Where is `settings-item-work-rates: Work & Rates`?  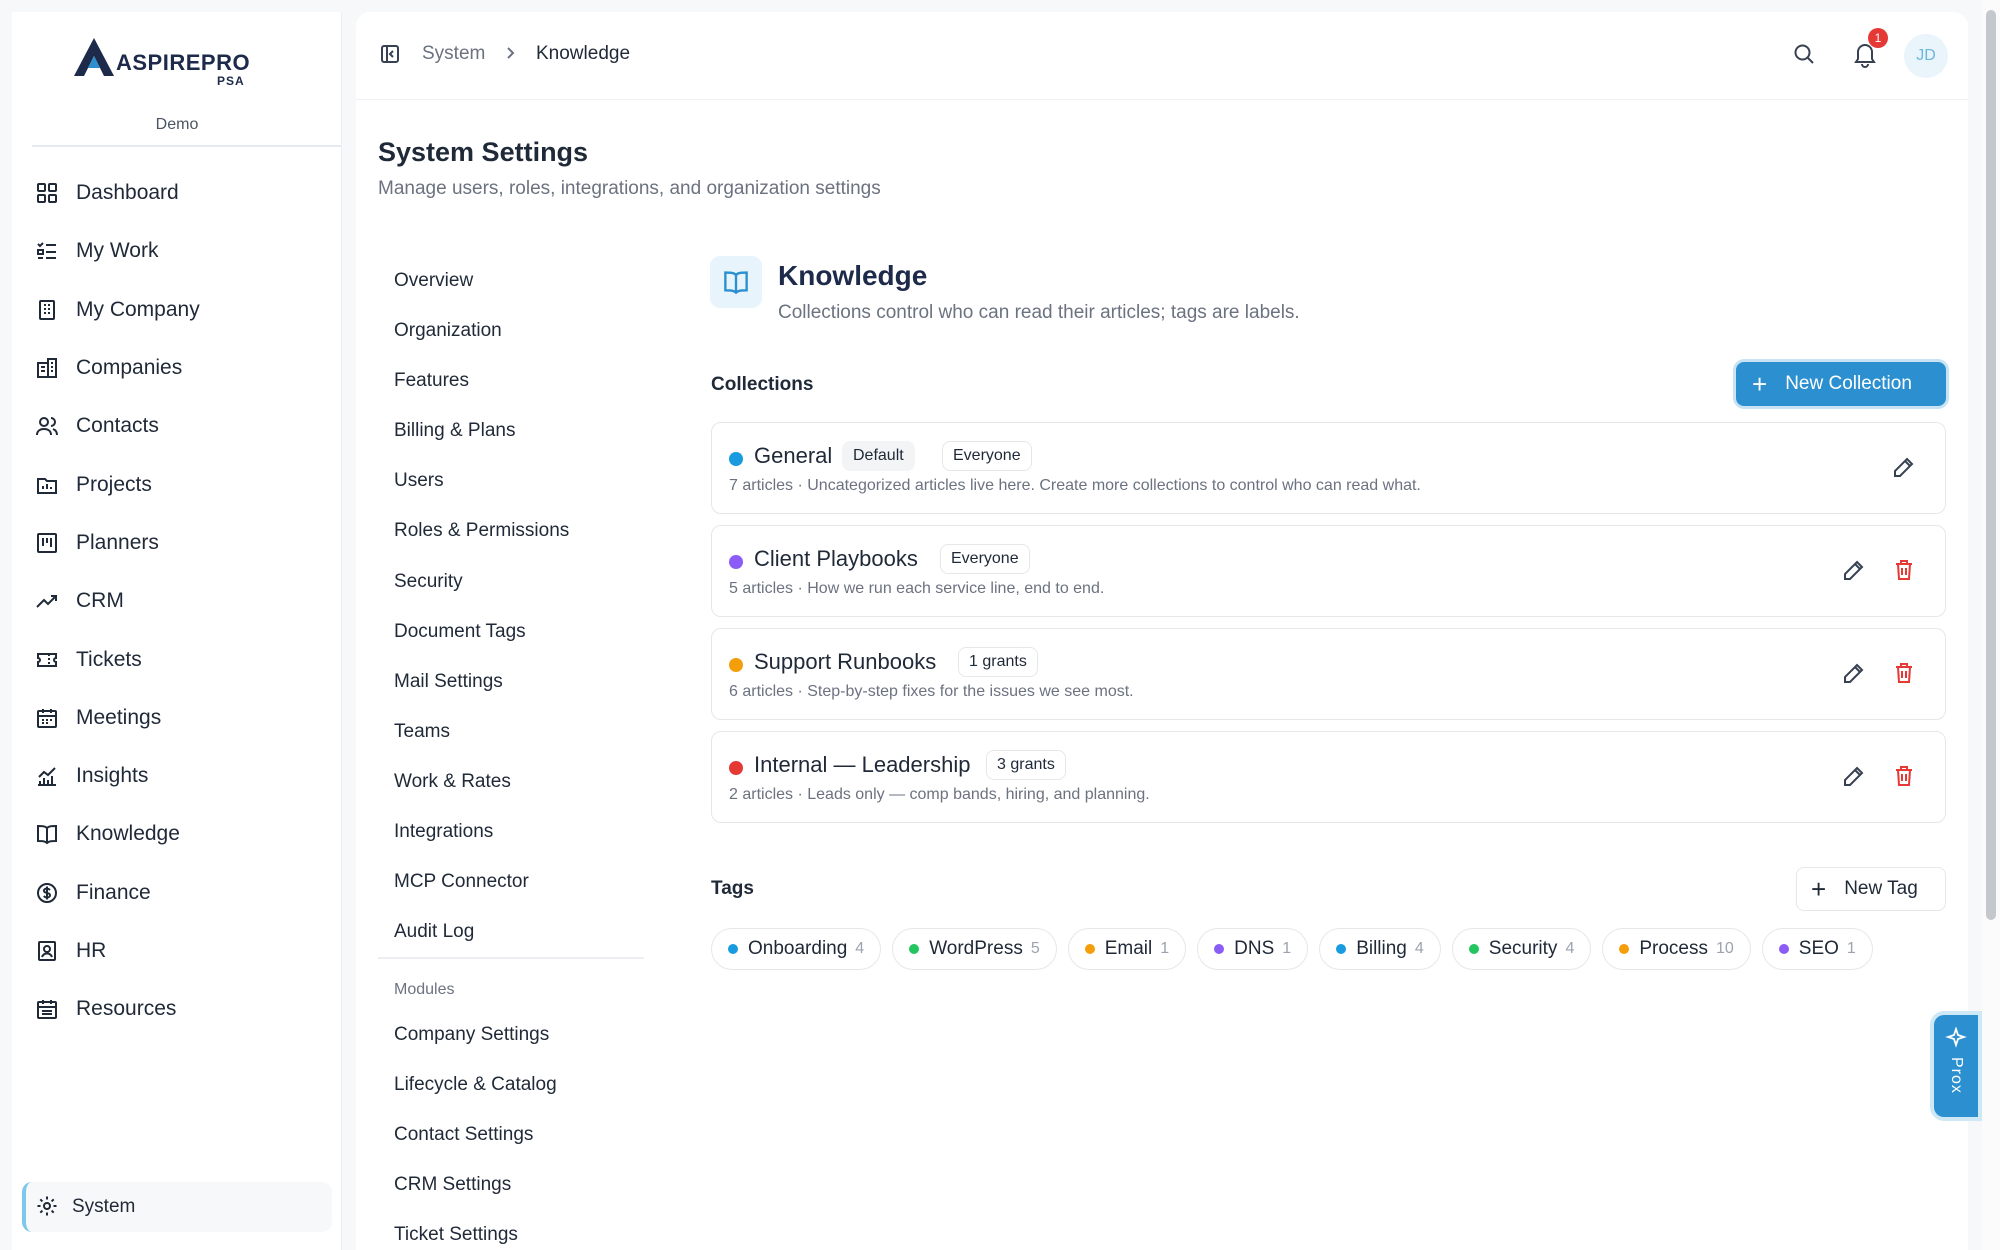 settings-item-work-rates: Work & Rates is located at coordinates (529, 782).